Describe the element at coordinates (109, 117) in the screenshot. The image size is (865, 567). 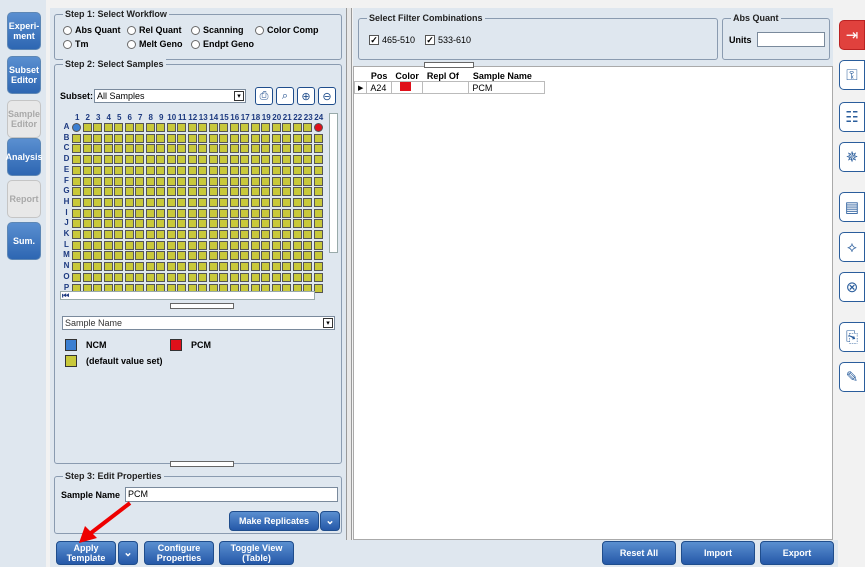
I see `plate-col-label: 4` at that location.